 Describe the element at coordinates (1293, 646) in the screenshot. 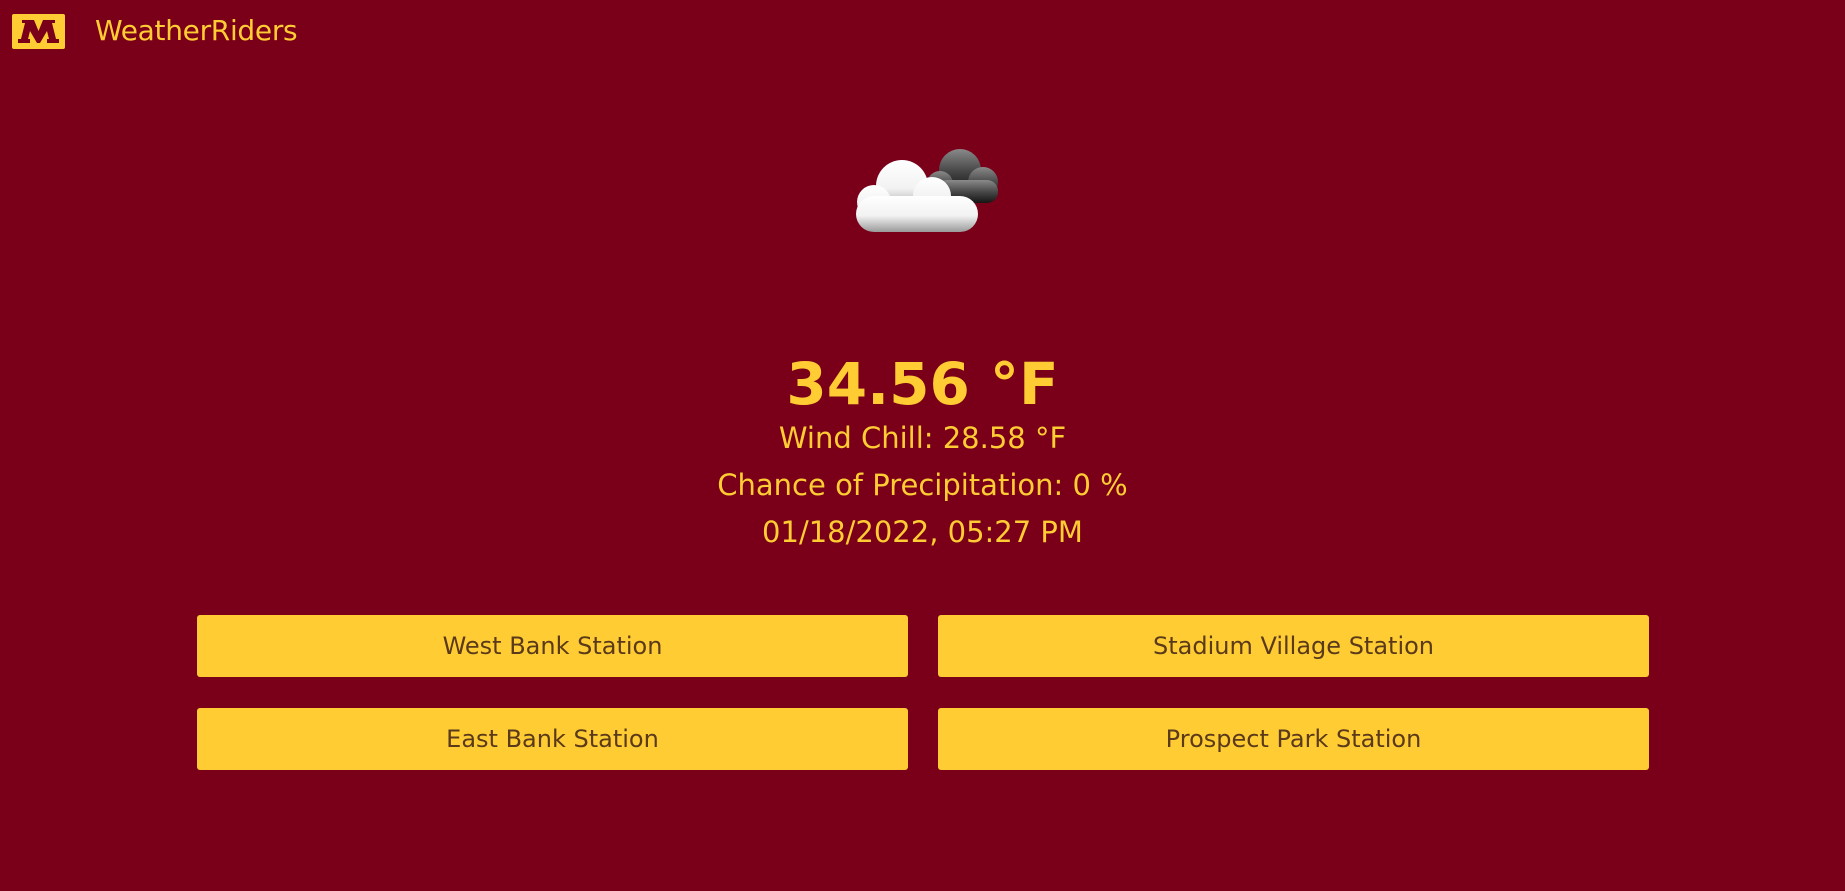

I see `stadium-village-station-button: Stadium Village Station` at that location.